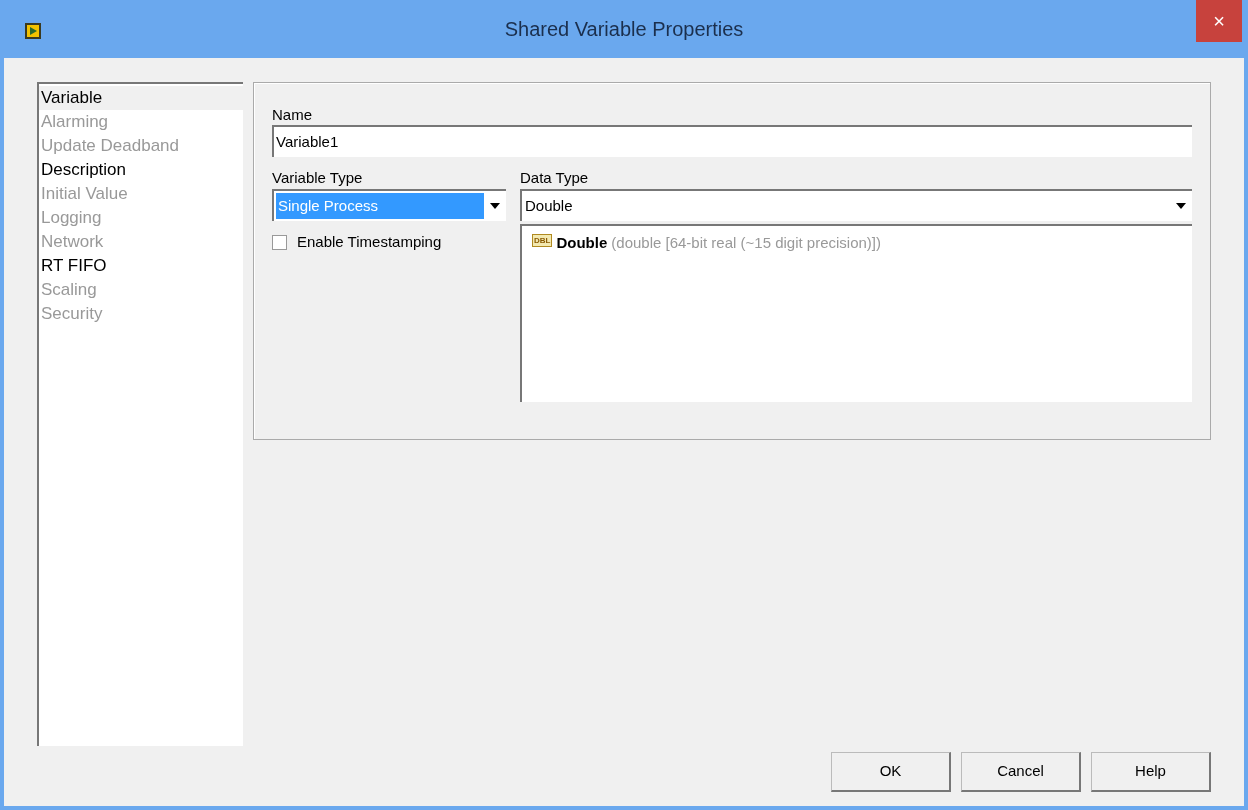 The image size is (1248, 810). I want to click on checkbox, so click(279, 242).